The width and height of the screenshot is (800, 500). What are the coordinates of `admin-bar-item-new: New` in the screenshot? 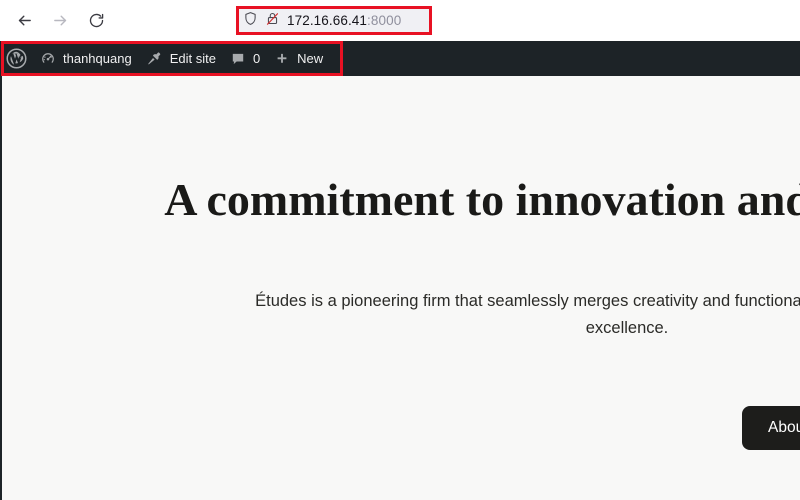 It's located at (297, 58).